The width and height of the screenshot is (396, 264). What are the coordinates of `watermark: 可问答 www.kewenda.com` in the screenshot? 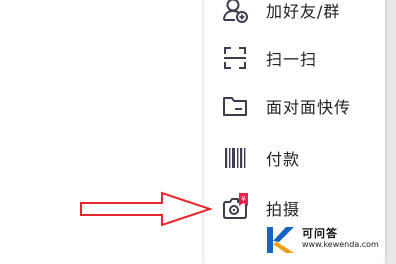 It's located at (323, 240).